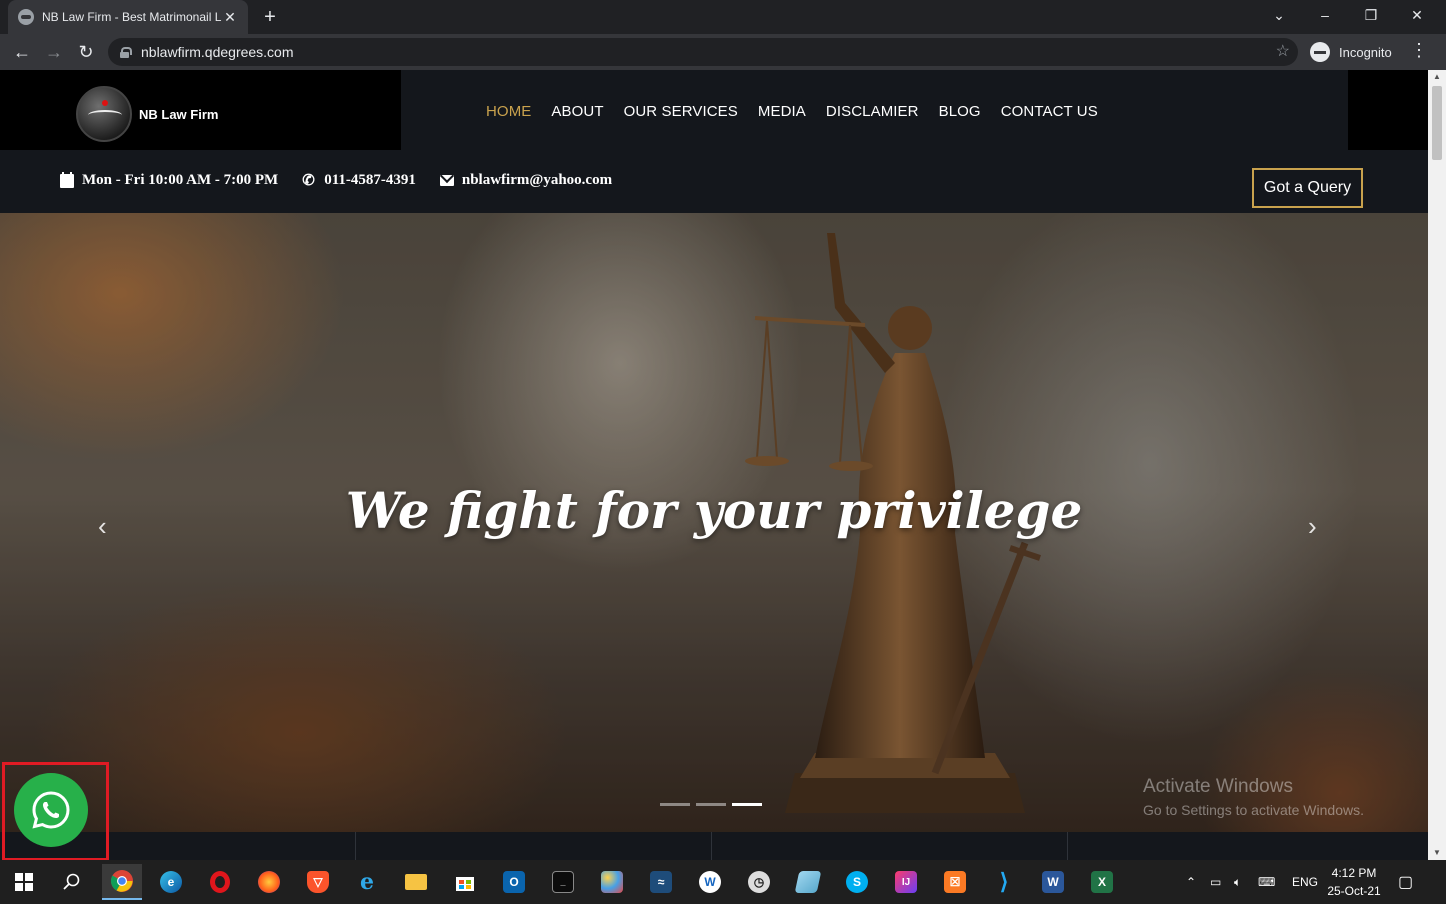 The width and height of the screenshot is (1446, 904). I want to click on scroll-thumb, so click(1437, 123).